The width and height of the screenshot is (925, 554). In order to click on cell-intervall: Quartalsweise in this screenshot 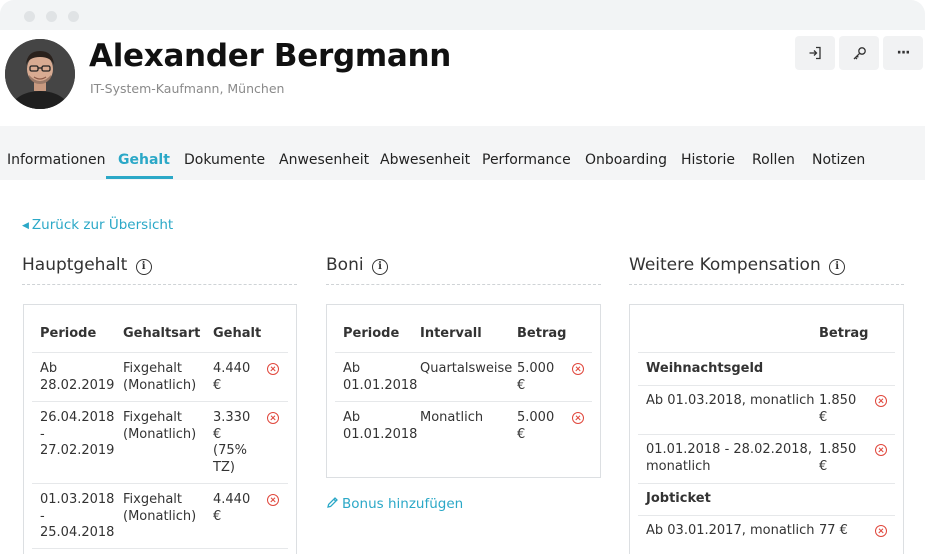, I will do `click(466, 368)`.